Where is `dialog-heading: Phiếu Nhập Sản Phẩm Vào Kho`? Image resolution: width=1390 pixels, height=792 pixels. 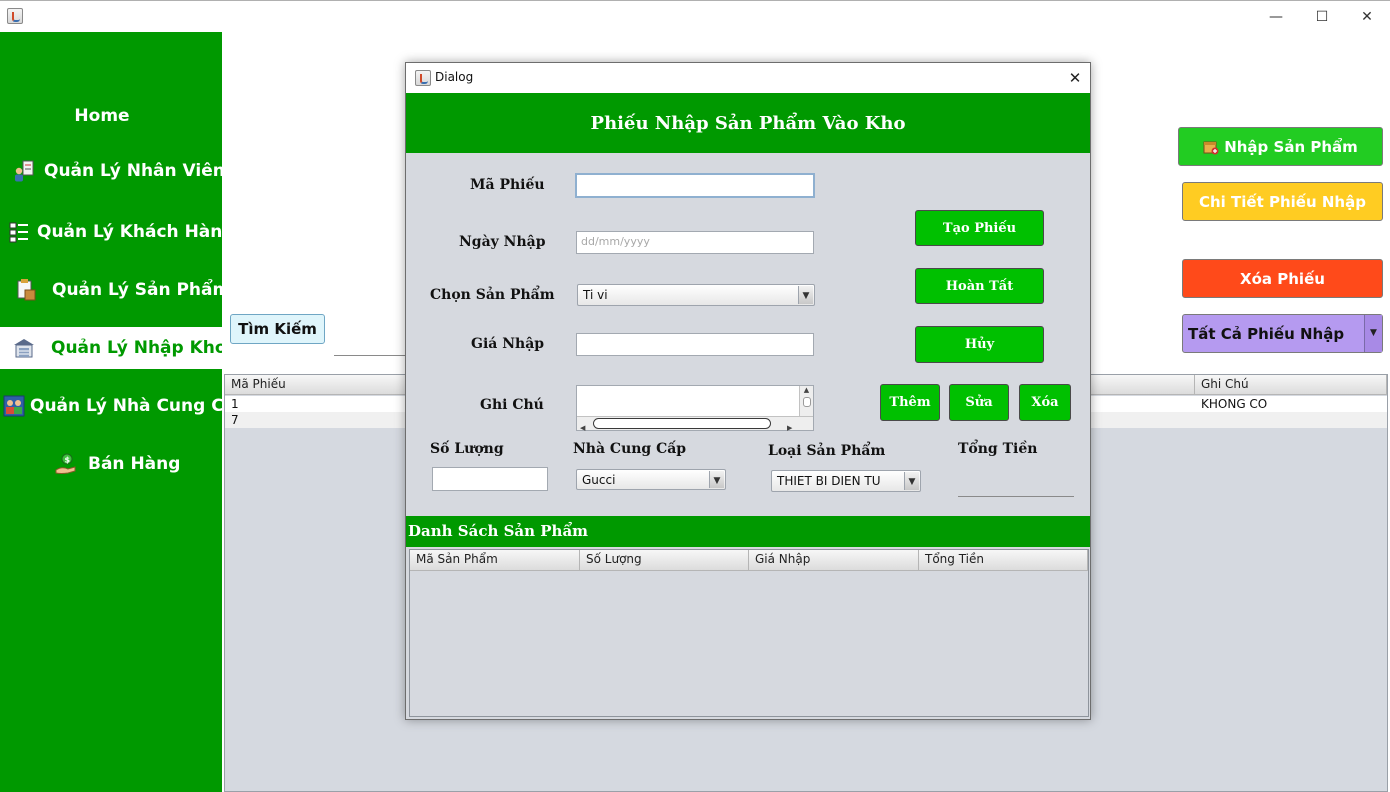
dialog-heading: Phiếu Nhập Sản Phẩm Vào Kho is located at coordinates (748, 123).